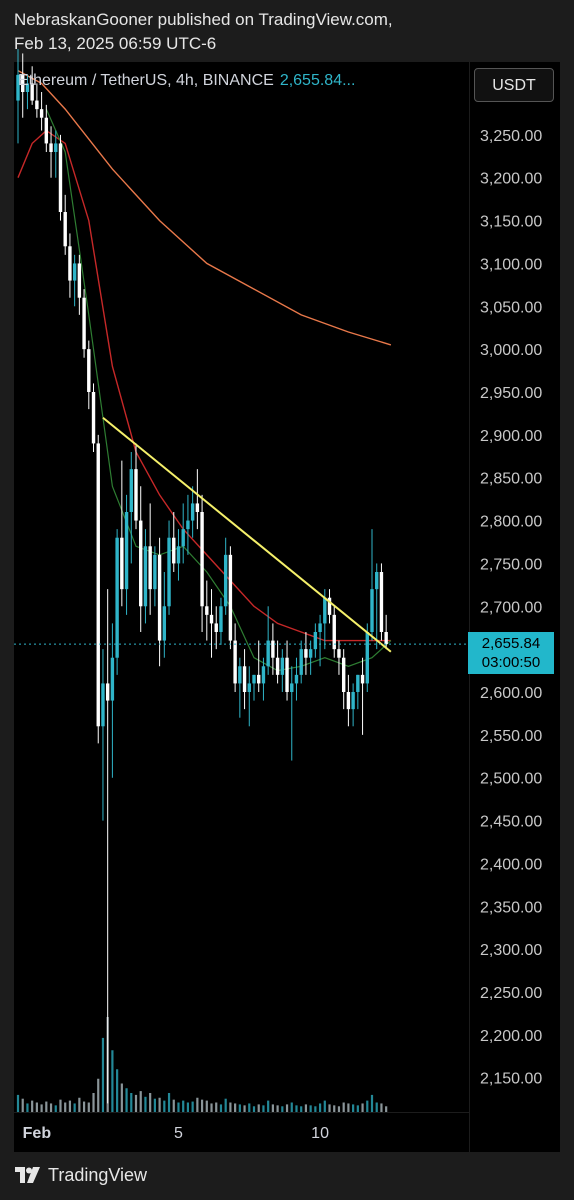 This screenshot has height=1200, width=574. I want to click on price-tick-label: 2,250.00, so click(511, 993).